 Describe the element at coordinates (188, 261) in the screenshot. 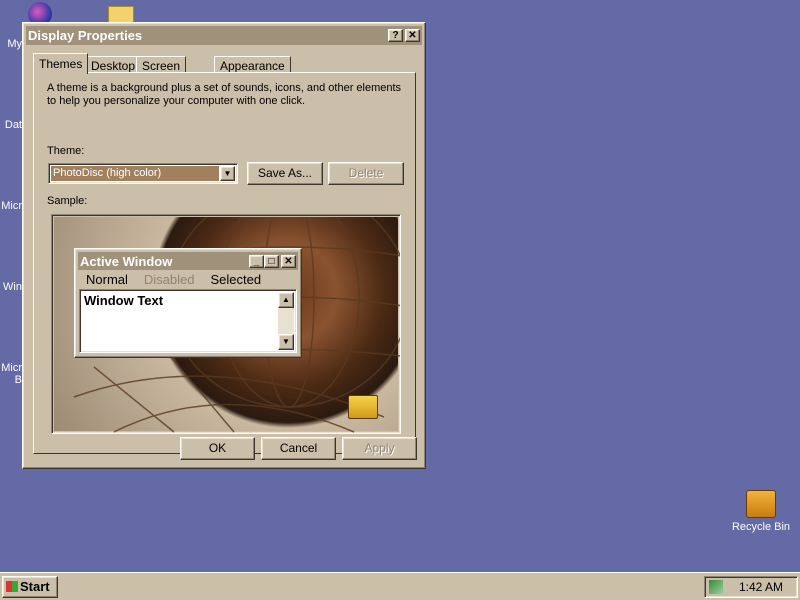

I see `sample-window-title-bar: Active Window _ □ ✕` at that location.